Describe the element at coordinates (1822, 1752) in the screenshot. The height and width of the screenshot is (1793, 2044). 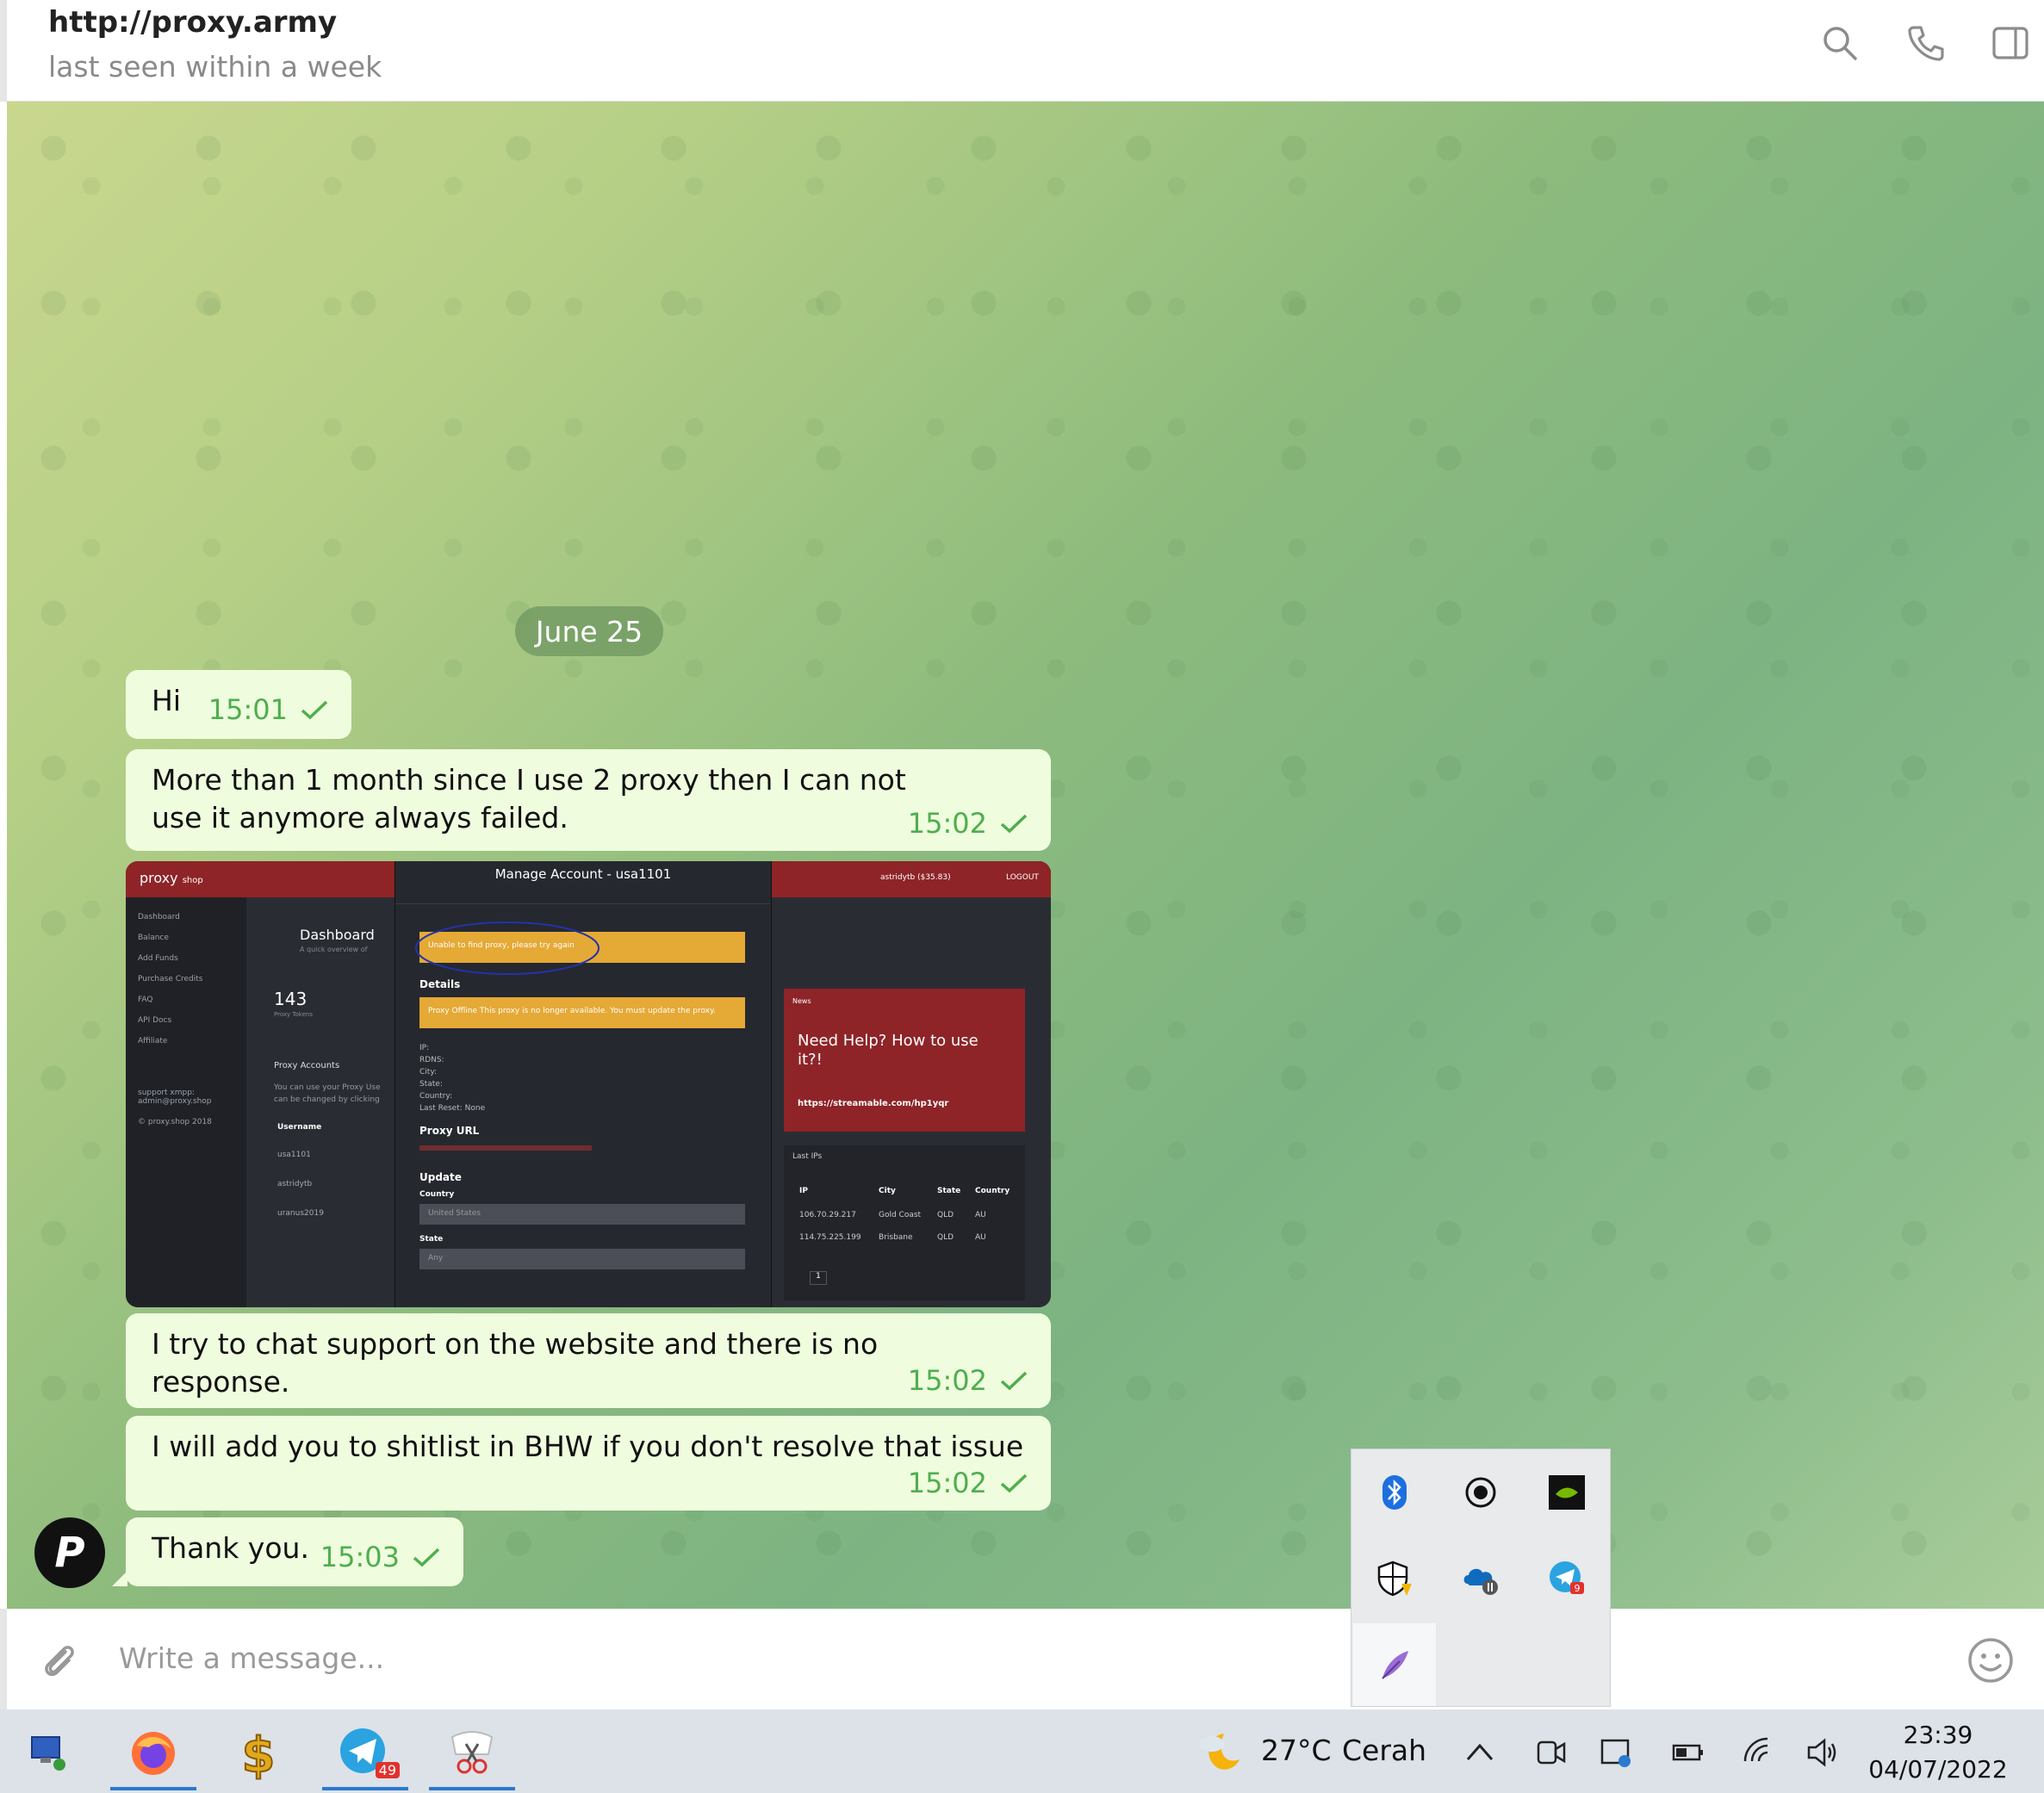
I see `volume-icon` at that location.